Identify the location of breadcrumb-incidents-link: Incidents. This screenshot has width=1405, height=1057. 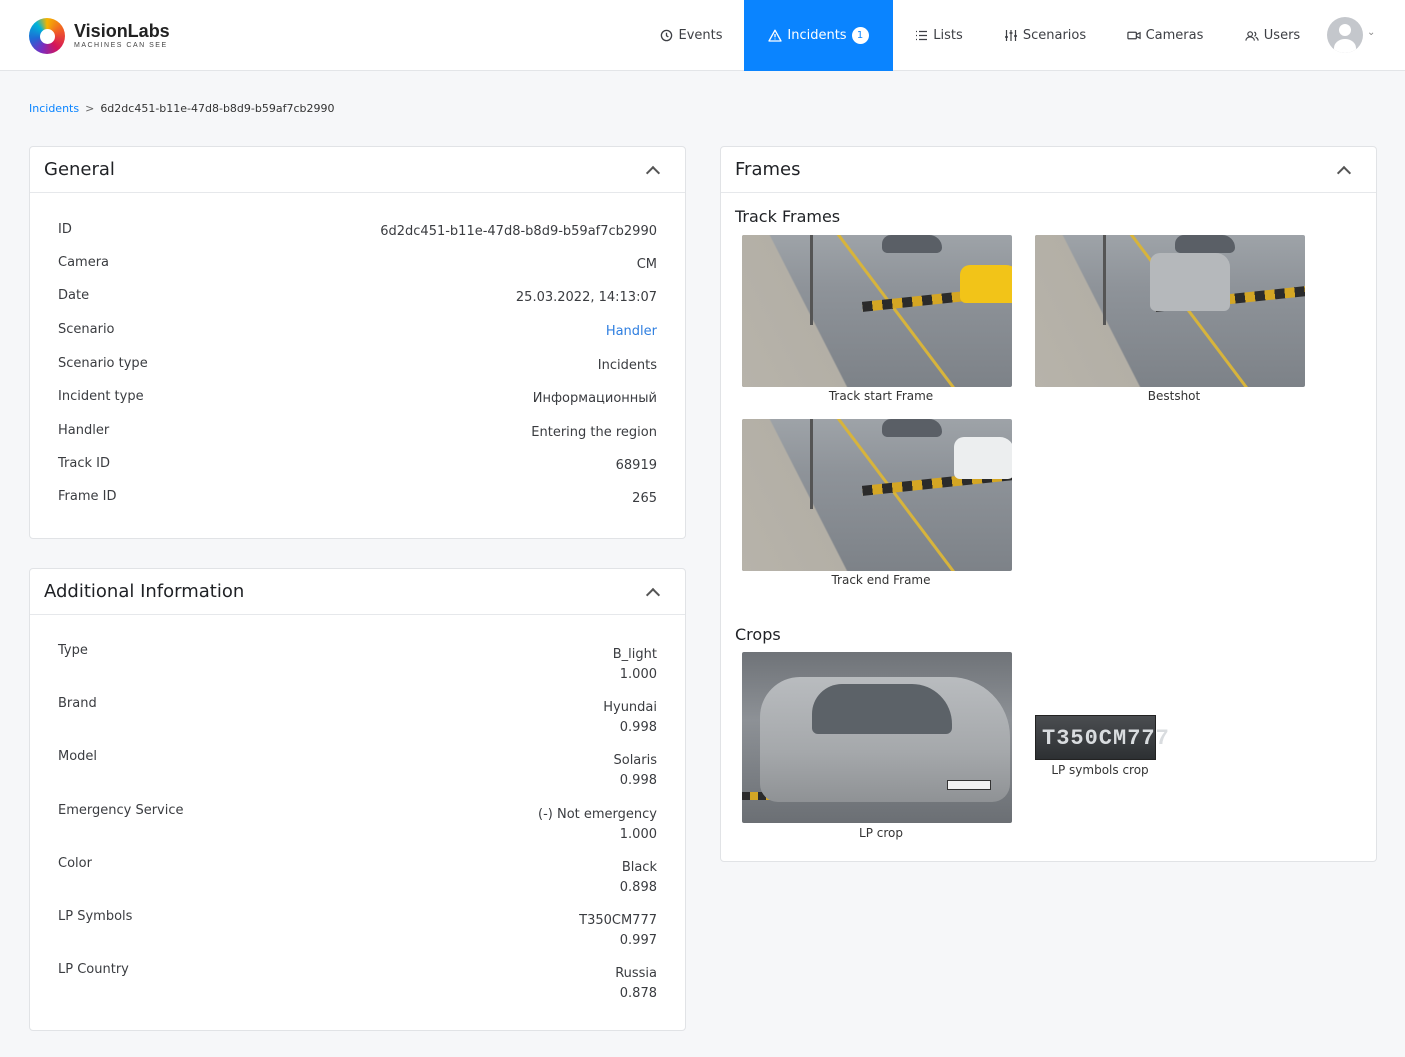
(54, 108).